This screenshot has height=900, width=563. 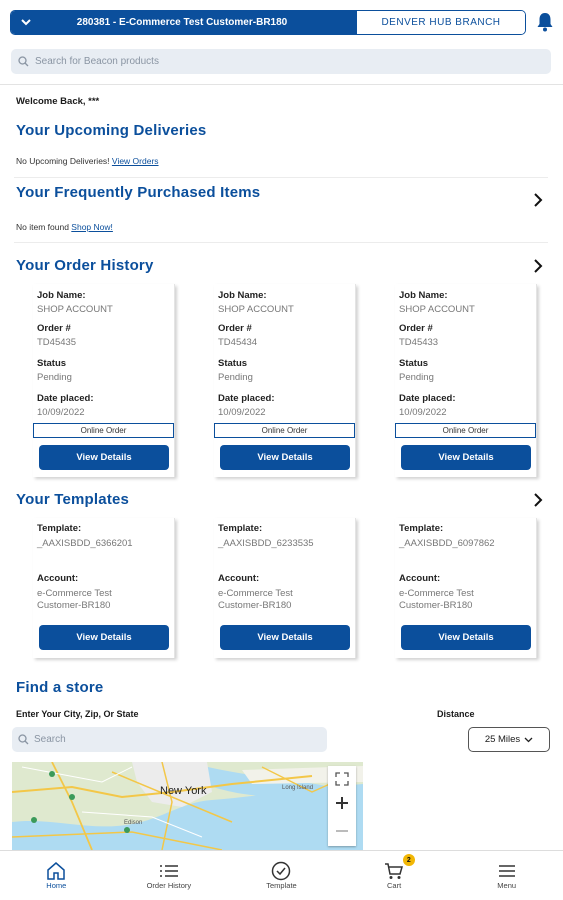 What do you see at coordinates (266, 543) in the screenshot?
I see `template-value: _AAXISBDD_6233535` at bounding box center [266, 543].